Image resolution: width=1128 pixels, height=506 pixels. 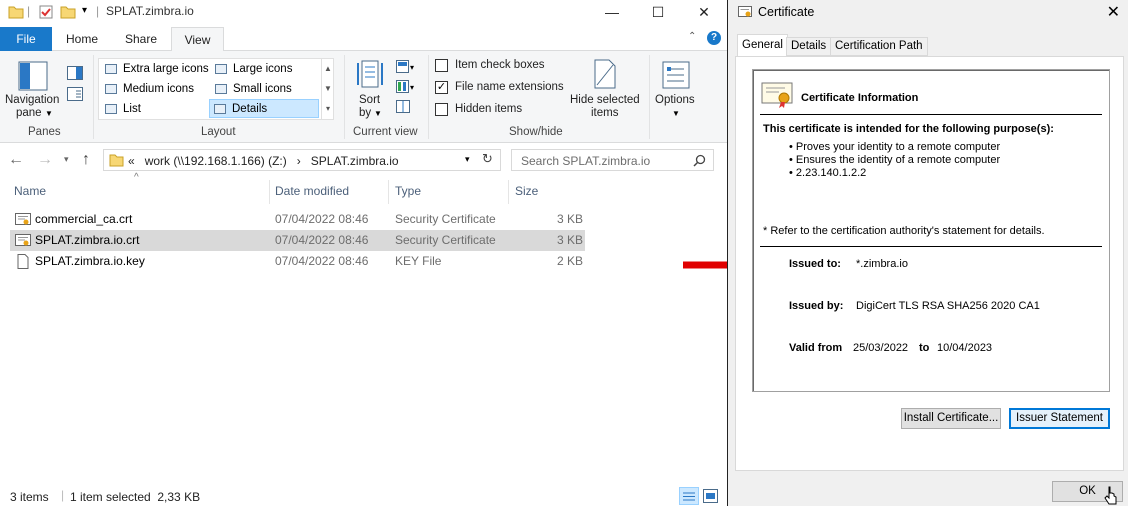 I want to click on file-name: SPLAT.zimbra.io.crt, so click(x=87, y=240).